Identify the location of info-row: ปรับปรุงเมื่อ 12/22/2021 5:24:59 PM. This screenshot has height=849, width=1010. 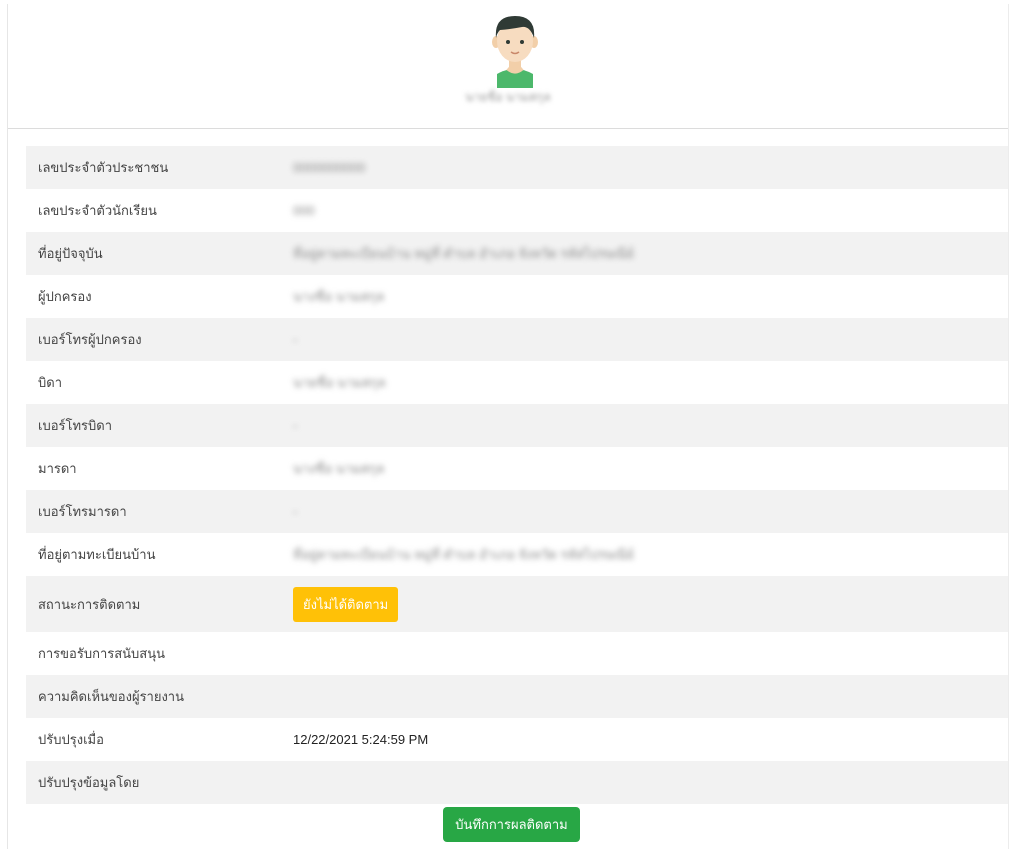
(517, 739).